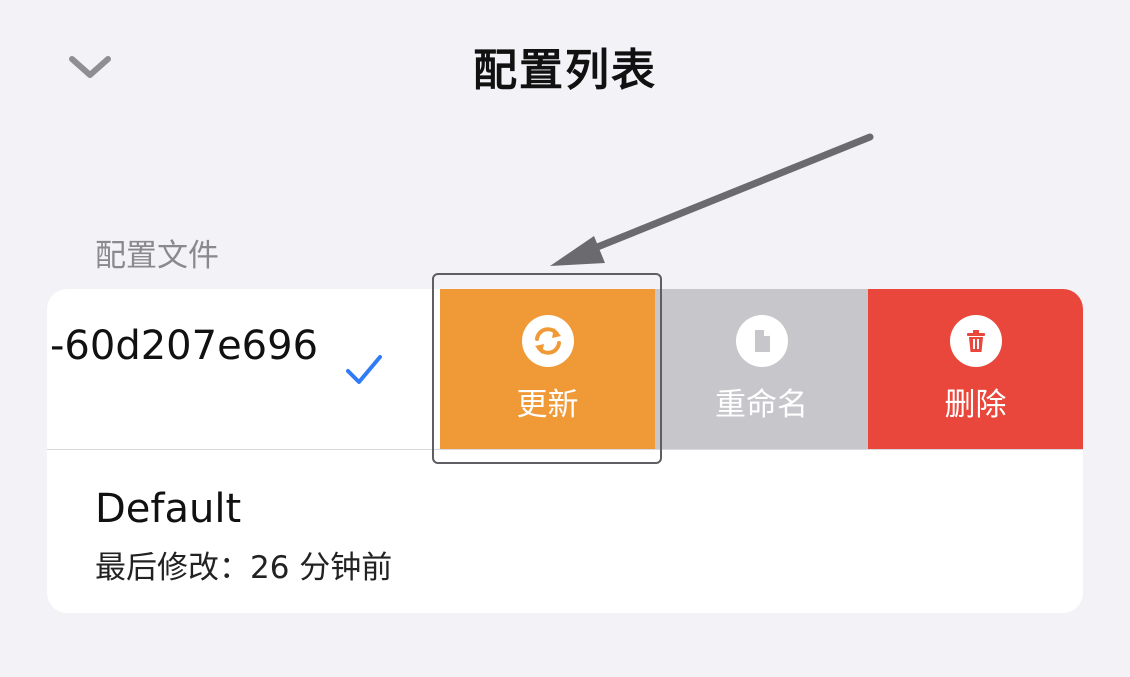 Image resolution: width=1130 pixels, height=677 pixels. Describe the element at coordinates (761, 369) in the screenshot. I see `rename-button: 重命名` at that location.